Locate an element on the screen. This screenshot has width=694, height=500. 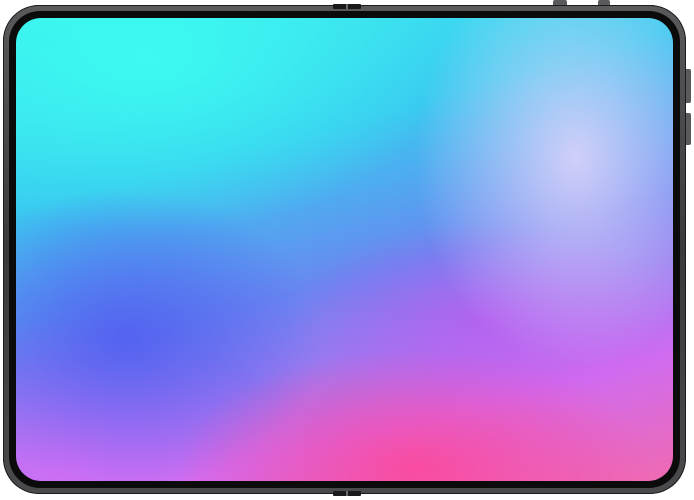
volume-down-button is located at coordinates (688, 129).